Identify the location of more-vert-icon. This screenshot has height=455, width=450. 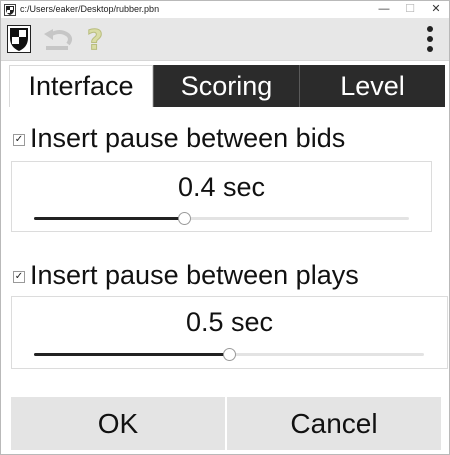
(430, 39).